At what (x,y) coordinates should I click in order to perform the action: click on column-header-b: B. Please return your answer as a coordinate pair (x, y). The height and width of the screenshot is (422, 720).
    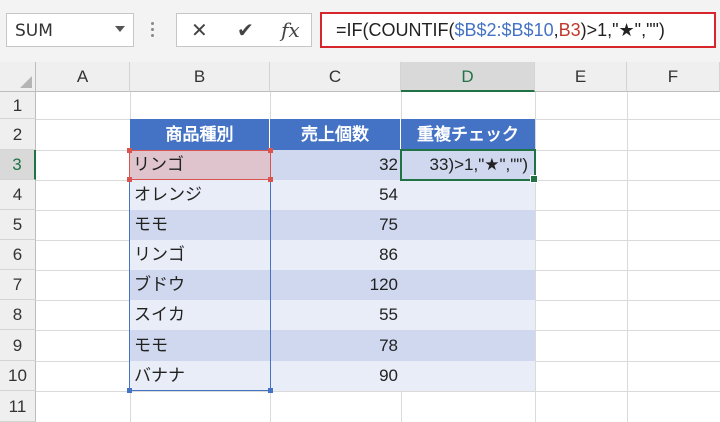
    Looking at the image, I should click on (200, 77).